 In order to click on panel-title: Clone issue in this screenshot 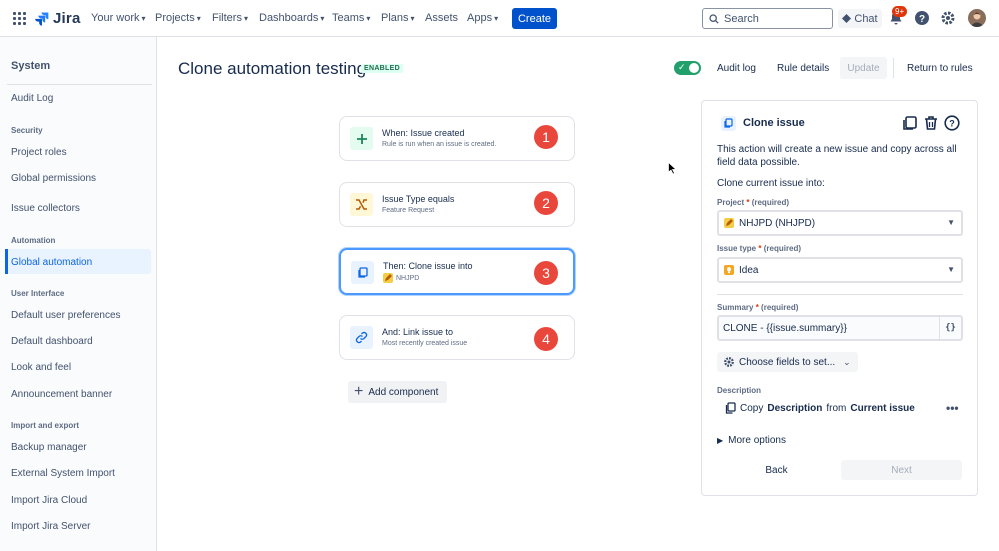, I will do `click(774, 123)`.